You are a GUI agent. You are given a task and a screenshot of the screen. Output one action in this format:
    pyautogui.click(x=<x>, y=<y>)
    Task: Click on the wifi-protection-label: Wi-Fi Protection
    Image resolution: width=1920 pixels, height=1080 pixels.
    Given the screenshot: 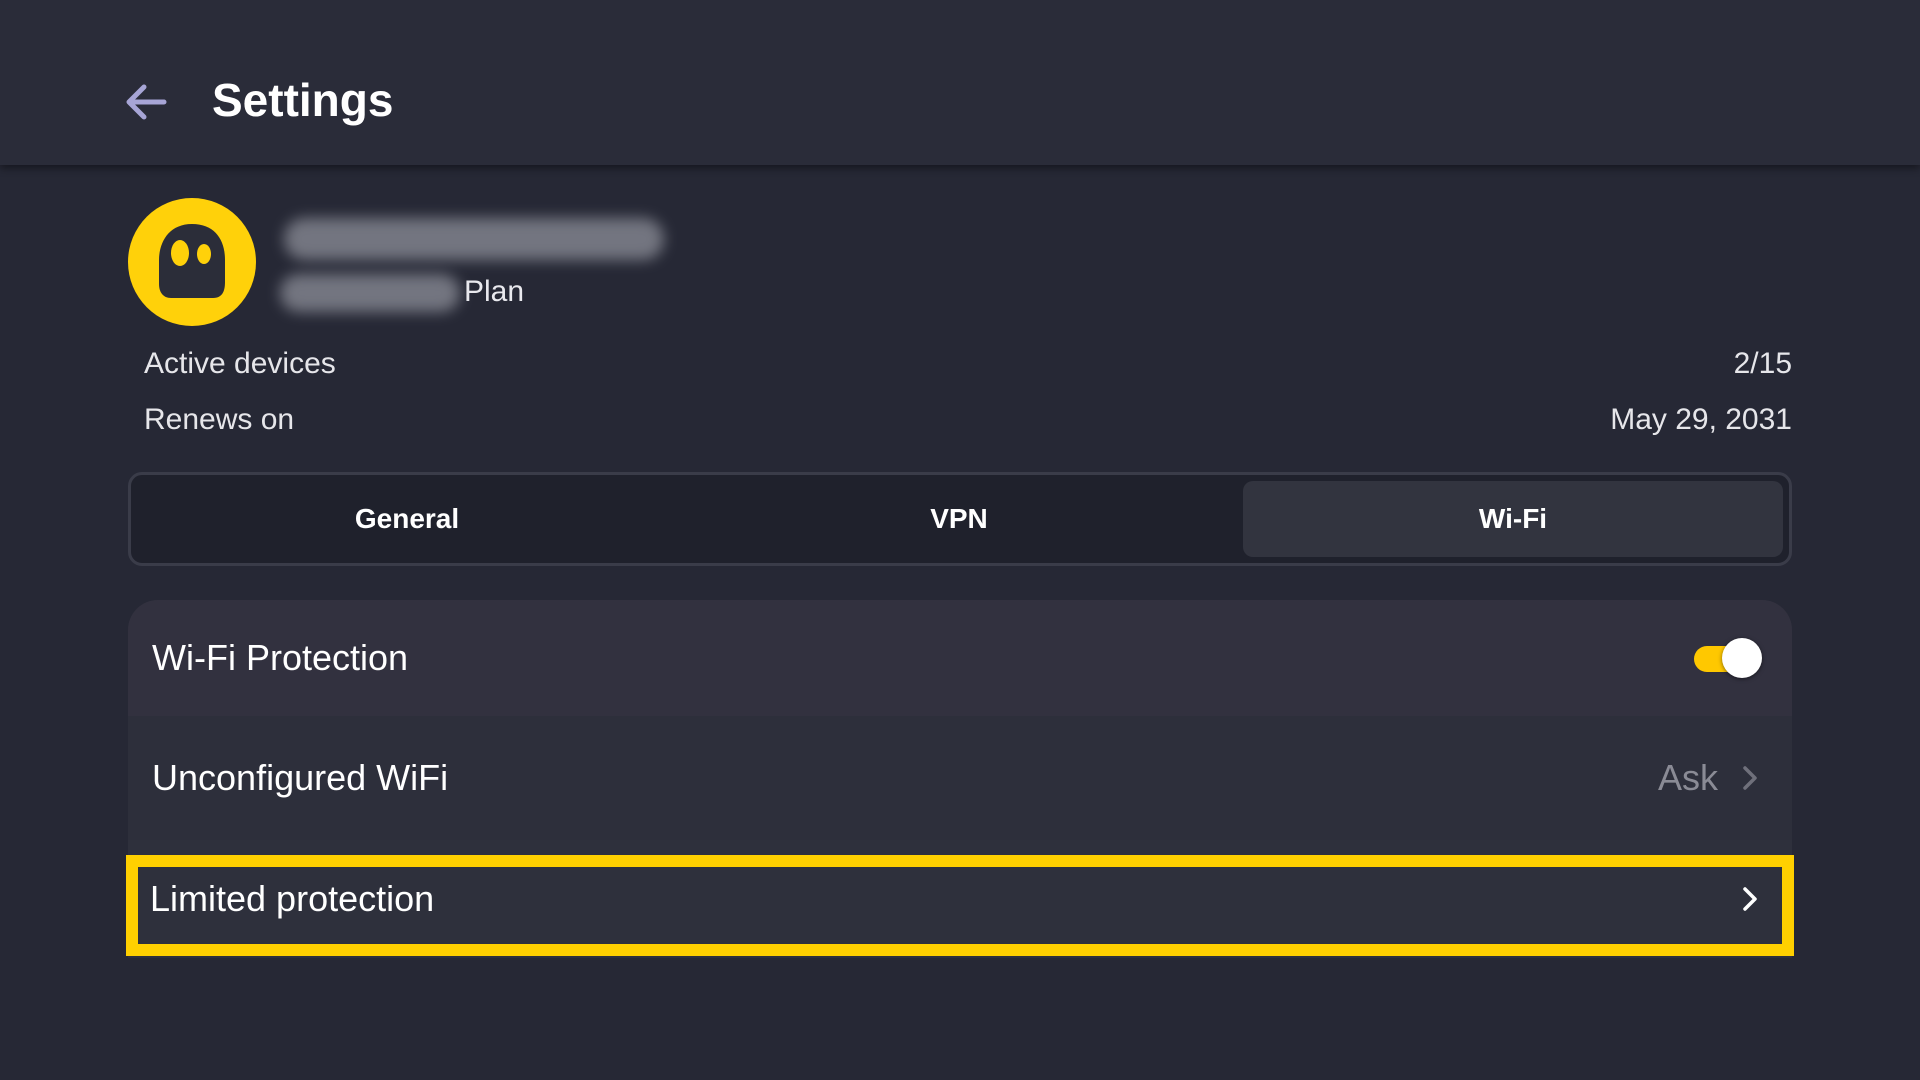 What is the action you would take?
    pyautogui.click(x=280, y=657)
    